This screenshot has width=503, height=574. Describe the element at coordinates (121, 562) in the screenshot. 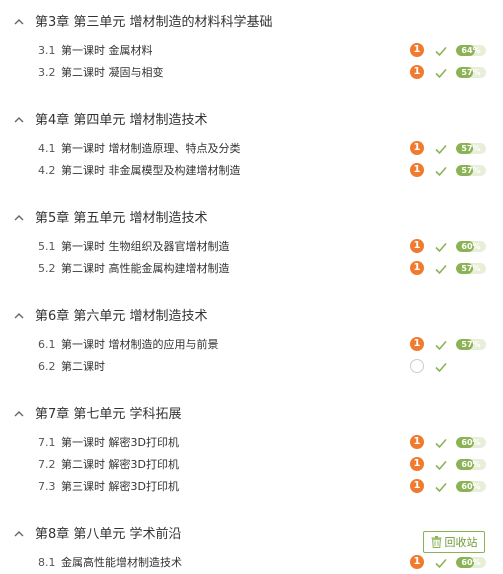

I see `lesson-title: 金属高性能增材制造技术` at that location.